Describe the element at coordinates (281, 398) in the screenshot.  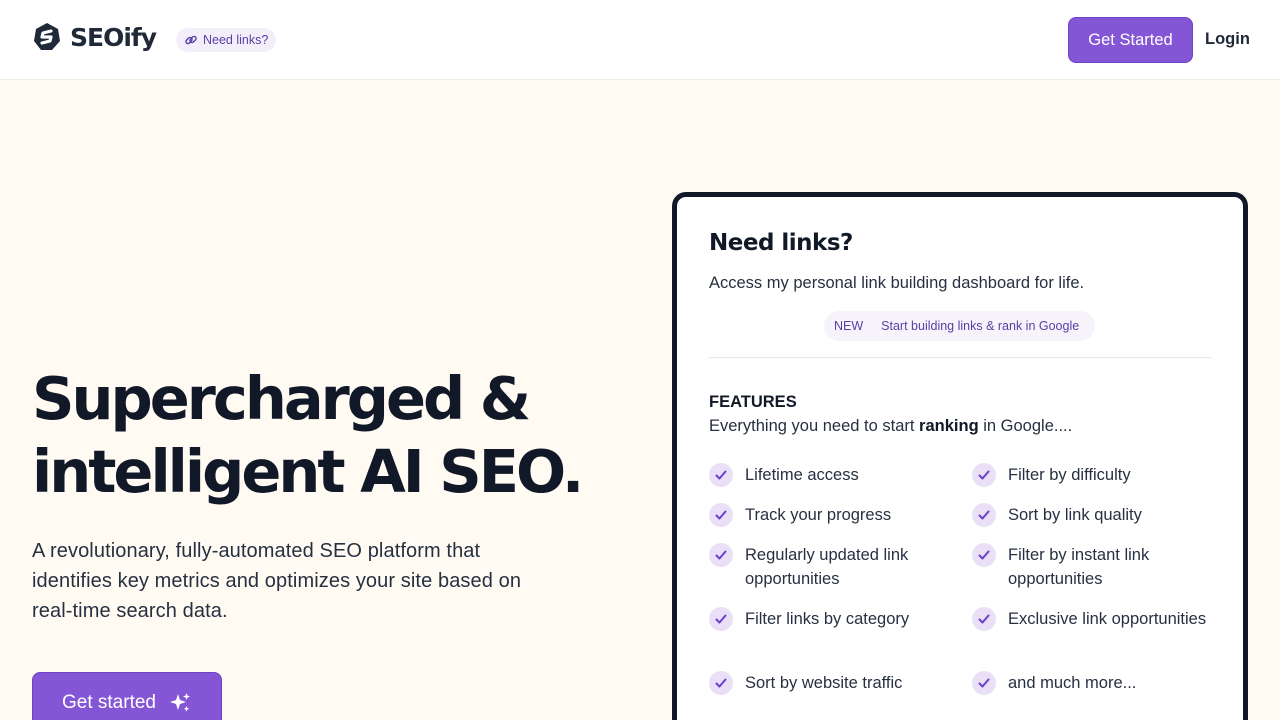
I see `hero-title-line-1: Supercharged &` at that location.